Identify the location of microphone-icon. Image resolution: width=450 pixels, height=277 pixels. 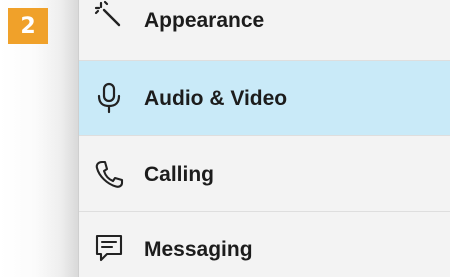
(109, 98).